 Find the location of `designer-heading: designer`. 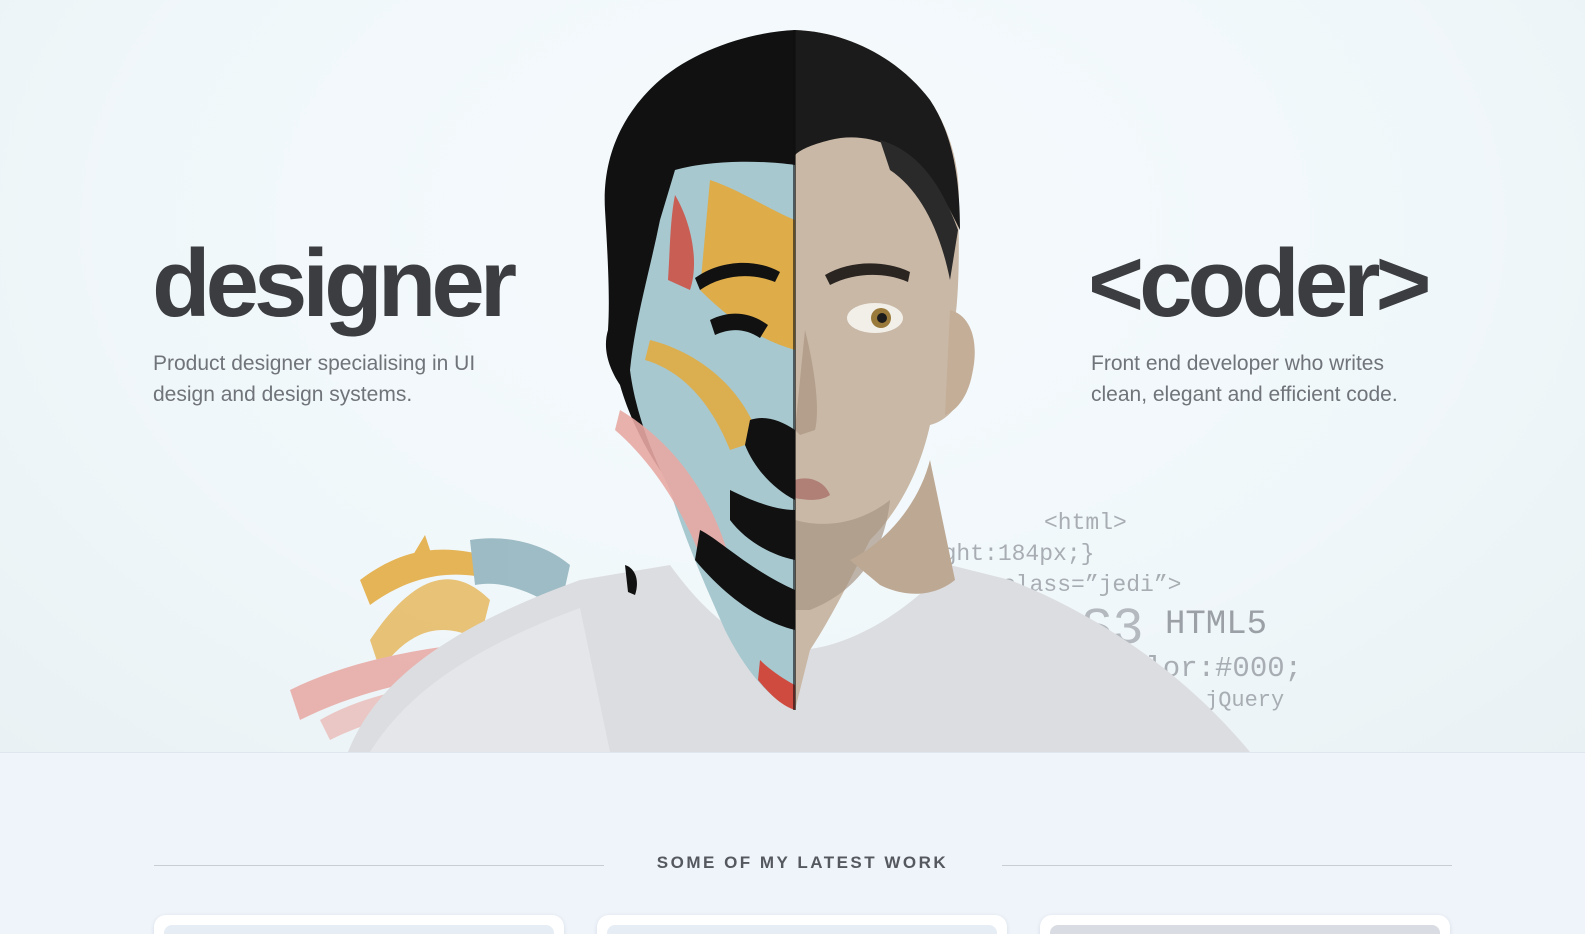

designer-heading: designer is located at coordinates (334, 283).